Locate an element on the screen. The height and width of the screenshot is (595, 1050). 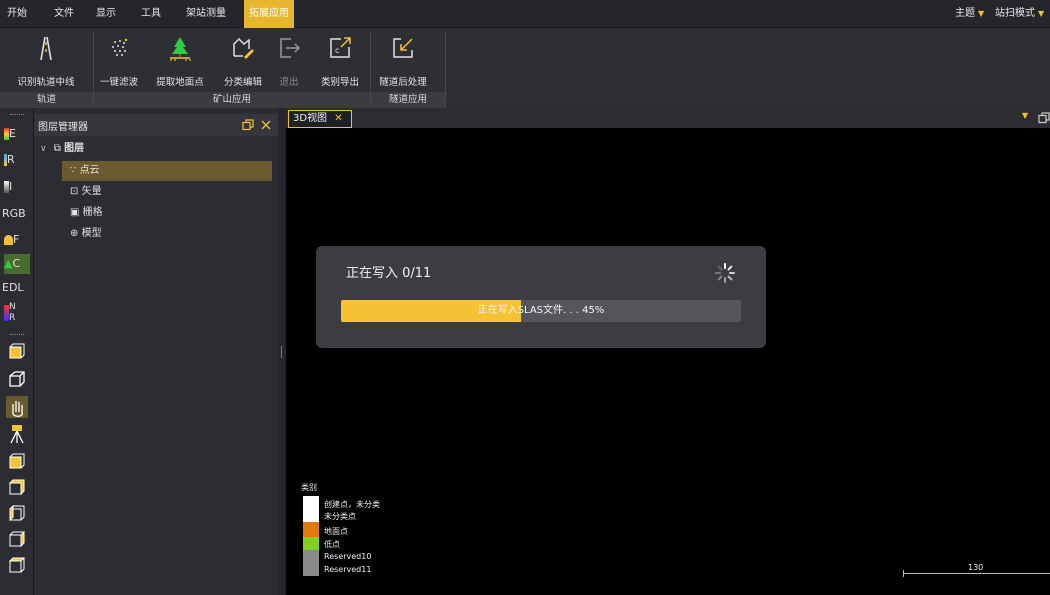
view-right-icon is located at coordinates (17, 539).